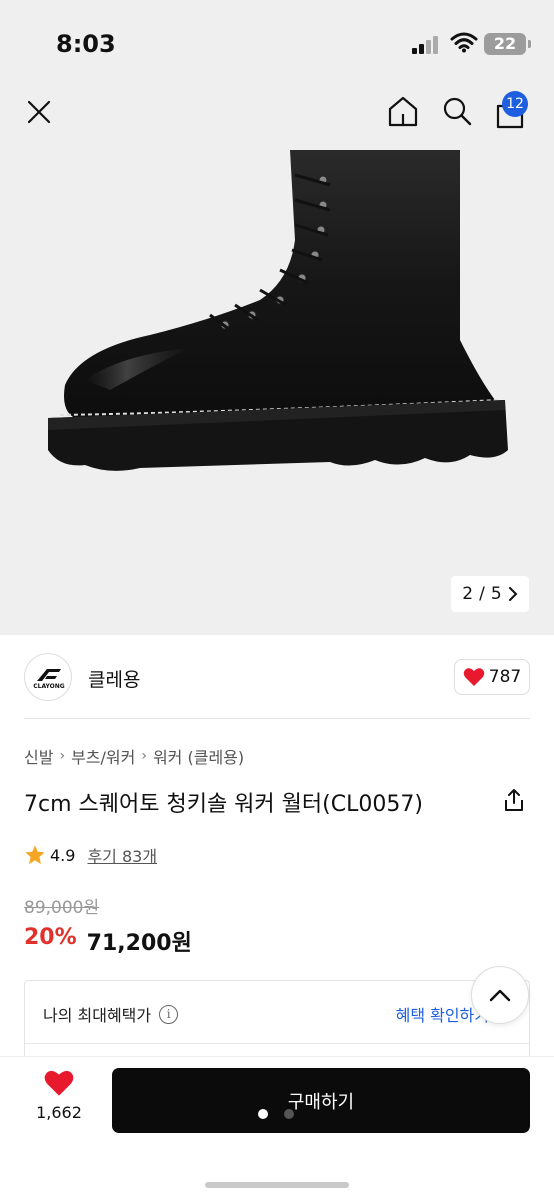 The height and width of the screenshot is (1200, 554). I want to click on wish-count: 1,662, so click(59, 1112).